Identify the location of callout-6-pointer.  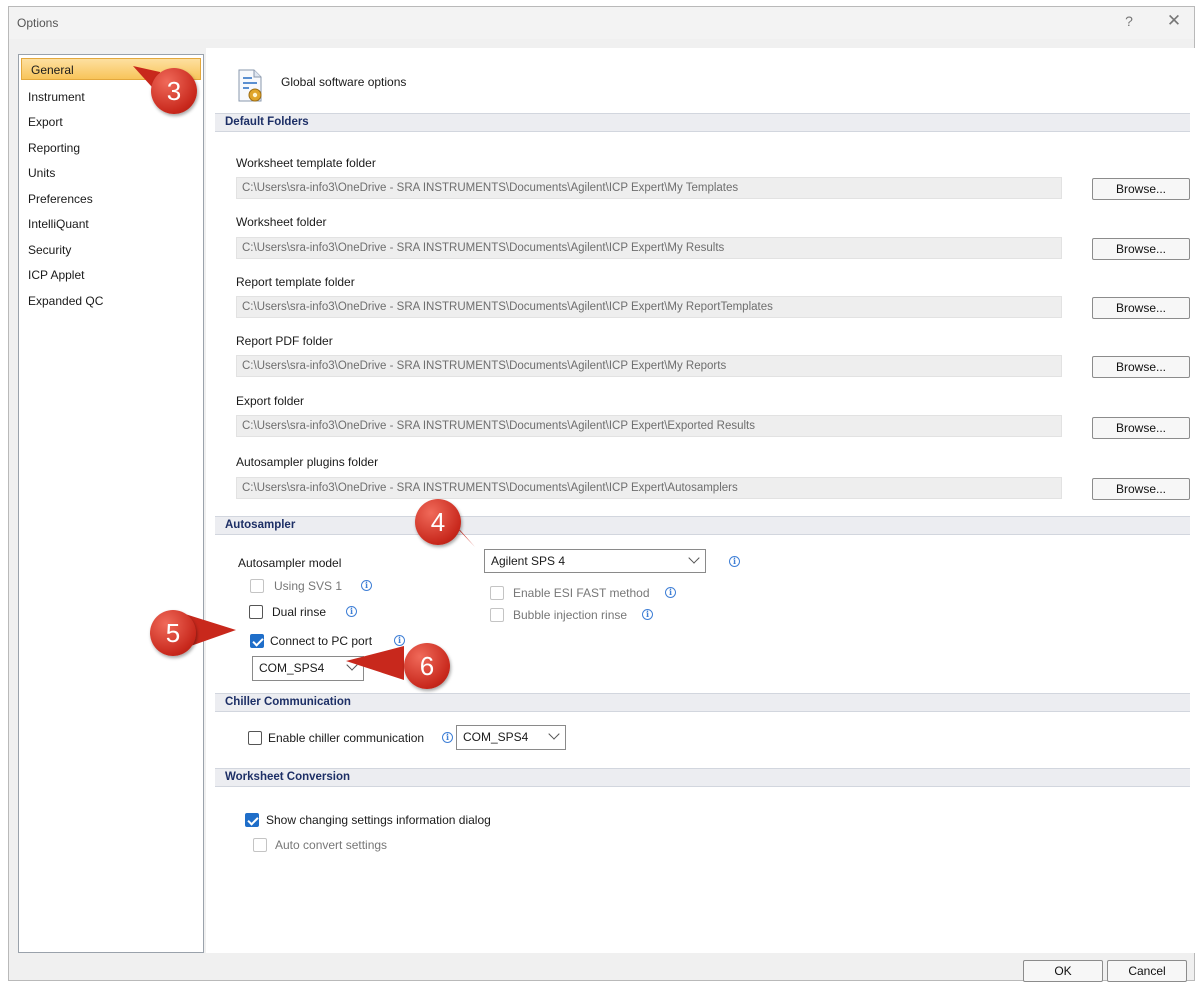
(375, 663).